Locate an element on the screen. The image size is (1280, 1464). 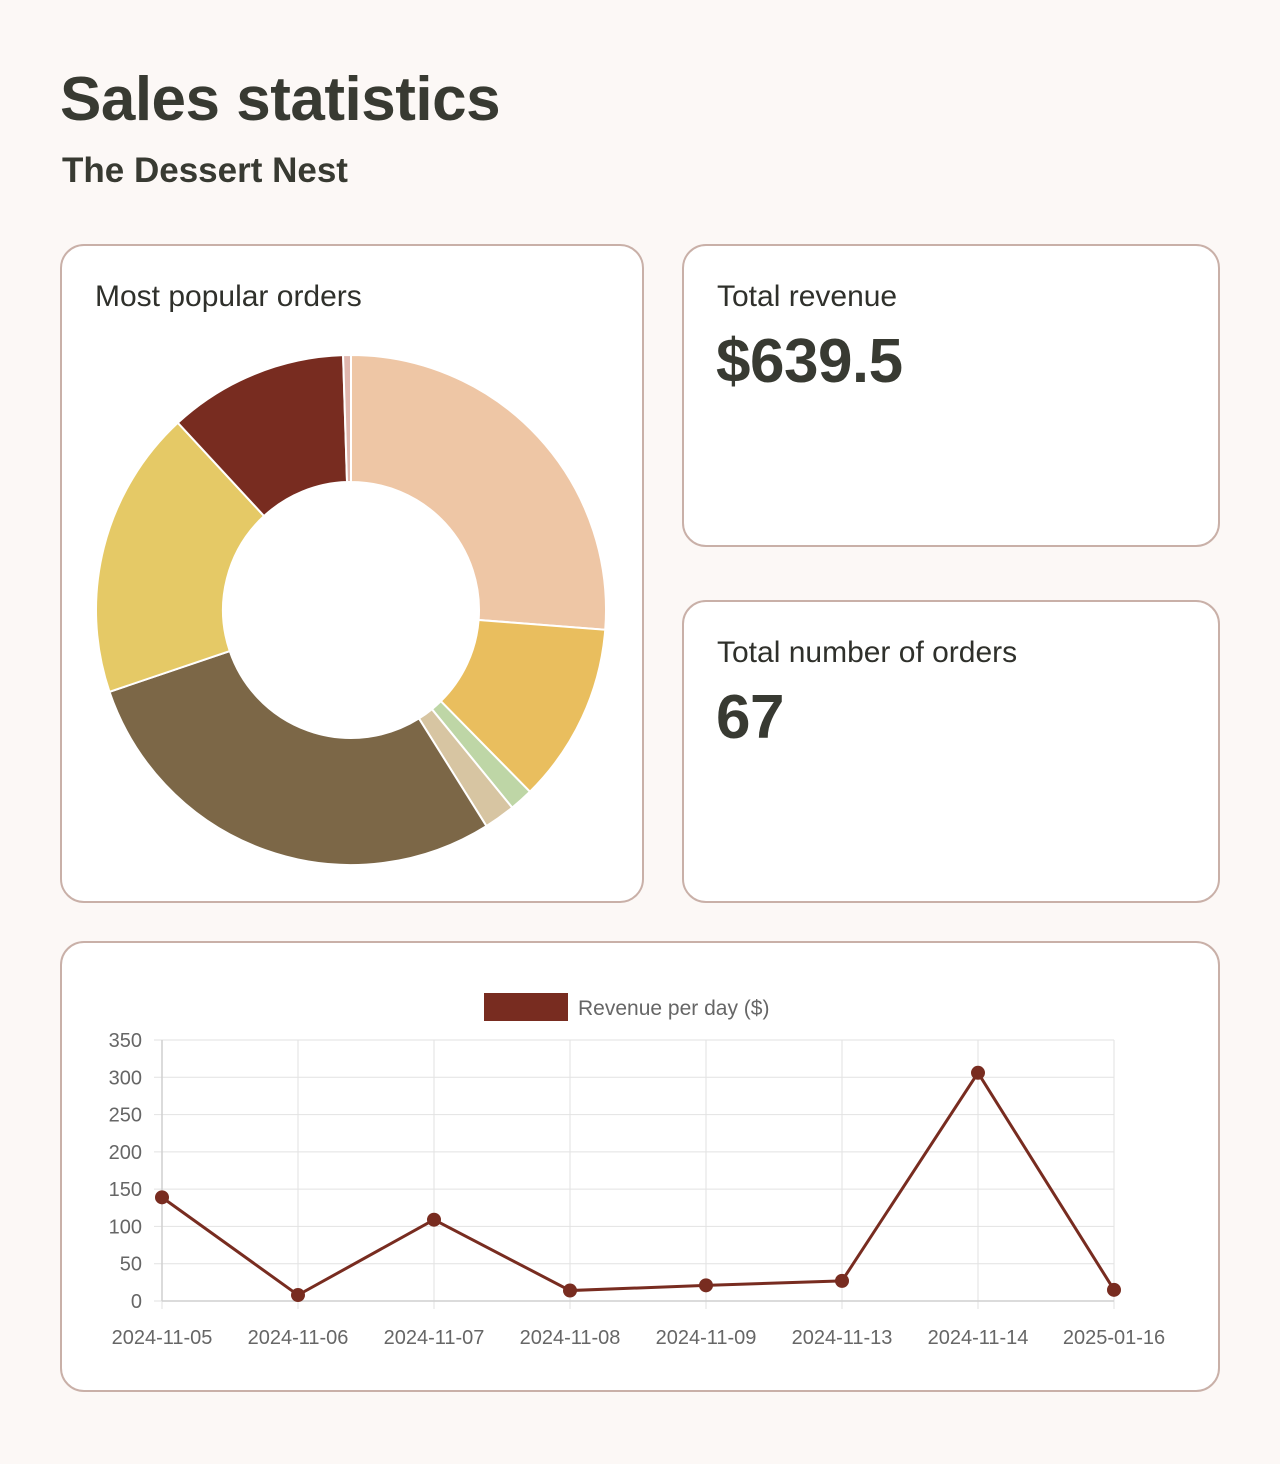
x-tick-label: 2024-11-08 is located at coordinates (570, 1338).